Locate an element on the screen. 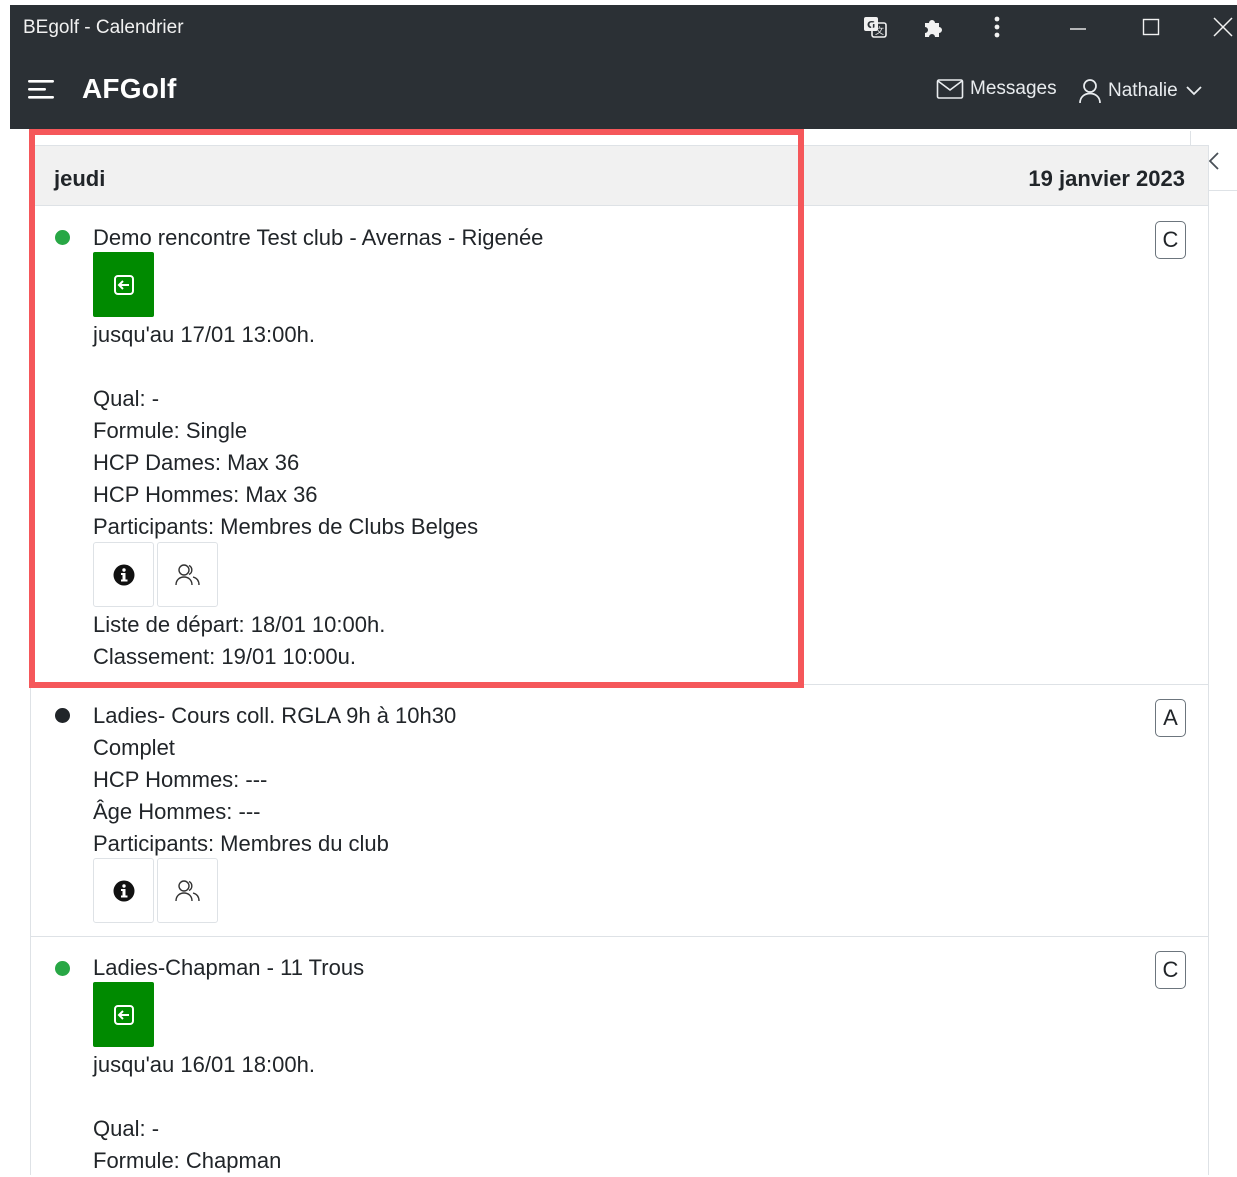  day-name: jeudi is located at coordinates (80, 178).